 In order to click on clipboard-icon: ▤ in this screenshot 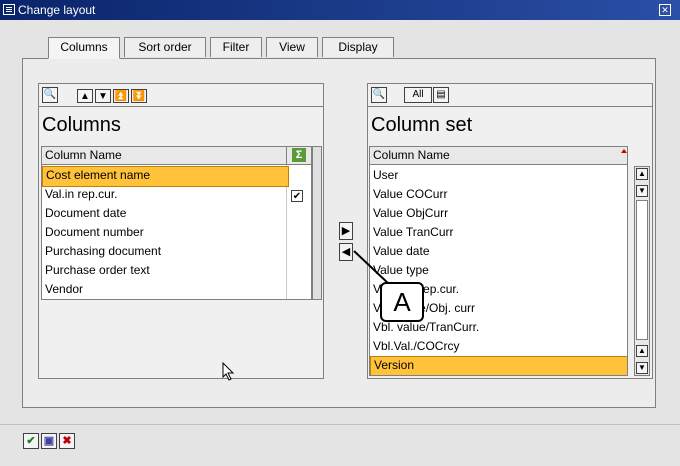, I will do `click(441, 95)`.